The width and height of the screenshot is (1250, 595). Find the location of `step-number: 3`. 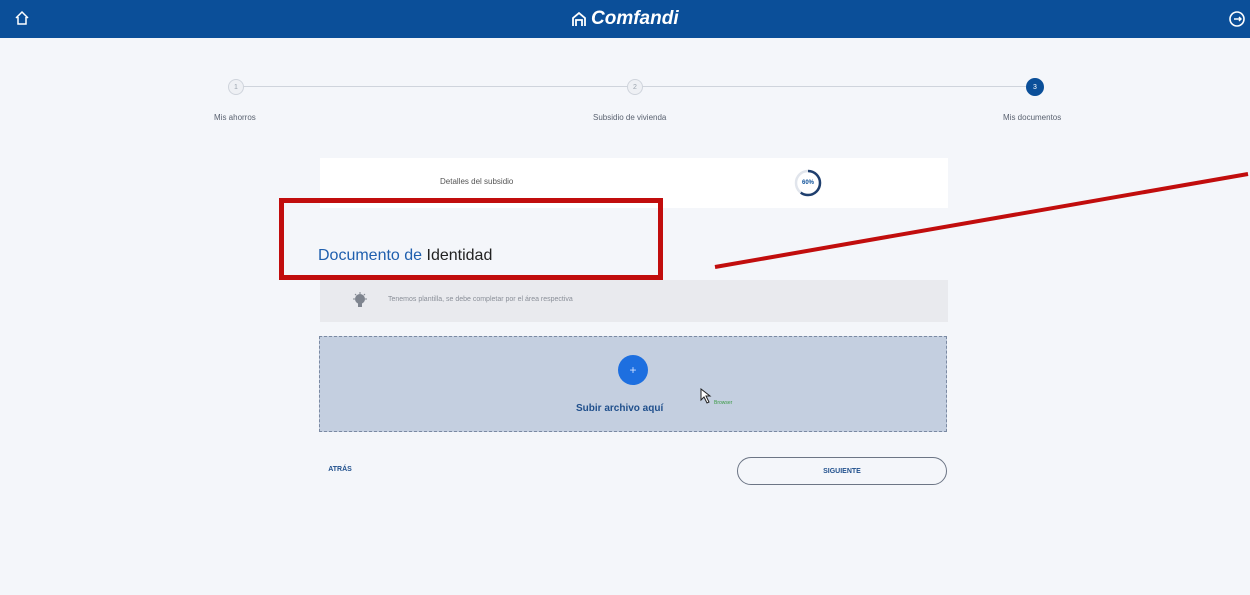

step-number: 3 is located at coordinates (1035, 87).